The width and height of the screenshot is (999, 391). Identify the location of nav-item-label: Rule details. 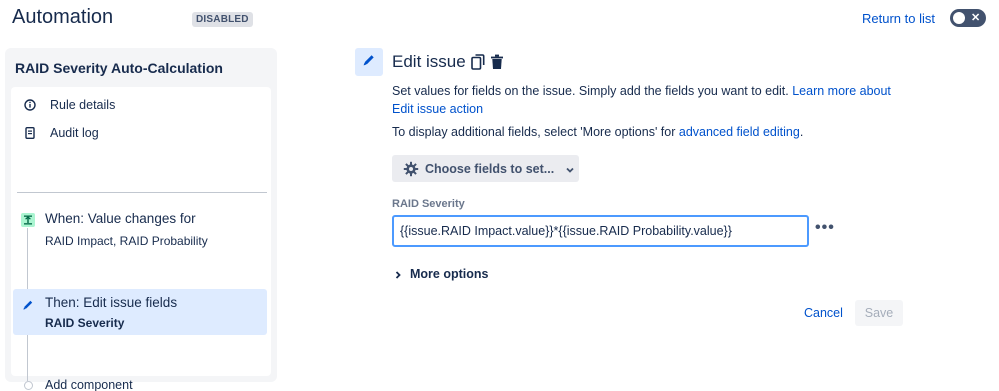
(83, 105).